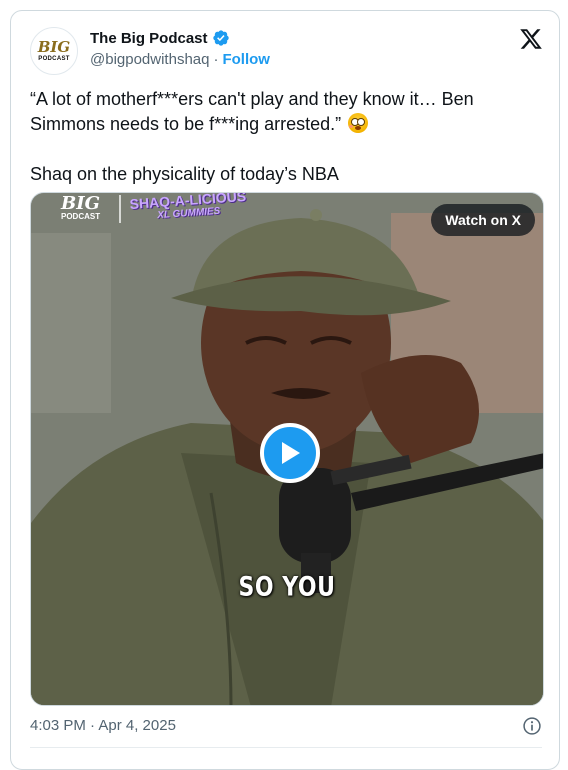 The height and width of the screenshot is (770, 568). What do you see at coordinates (149, 38) in the screenshot?
I see `author-display-name: The Big Podcast` at bounding box center [149, 38].